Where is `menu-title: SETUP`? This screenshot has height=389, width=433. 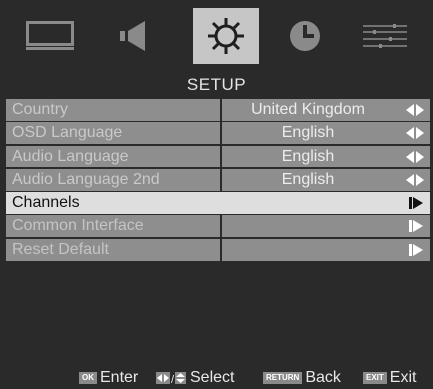 menu-title: SETUP is located at coordinates (216, 84).